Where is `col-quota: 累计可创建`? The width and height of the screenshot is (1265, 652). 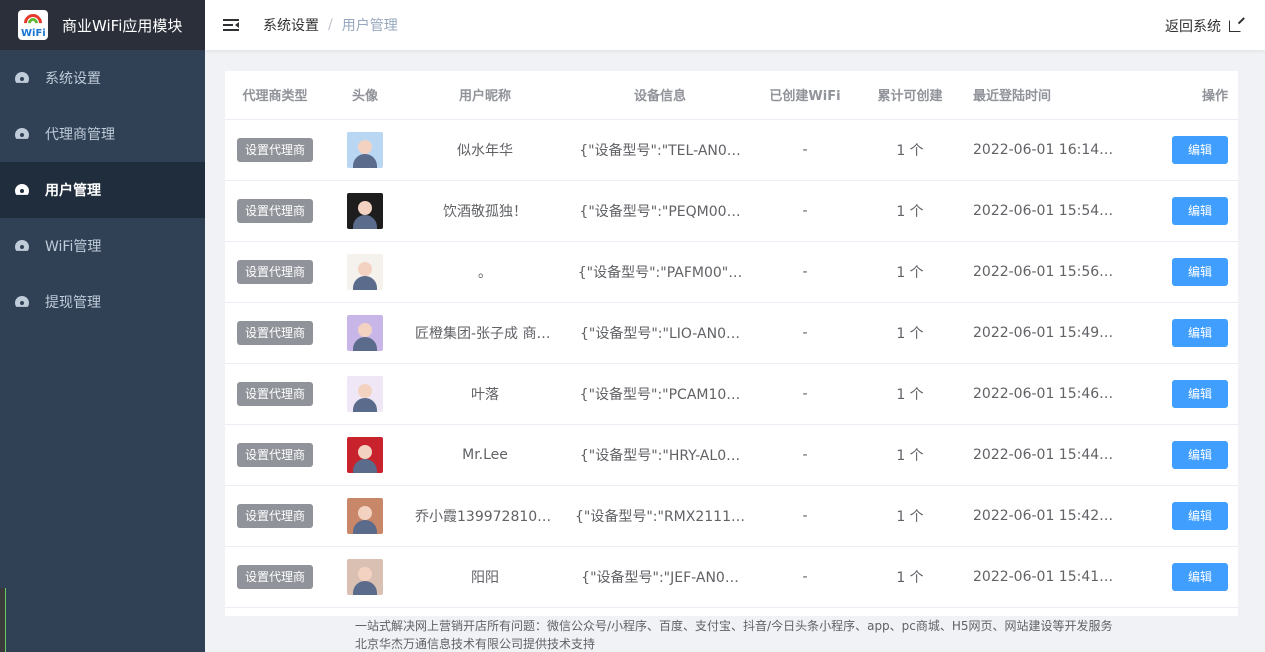
col-quota: 累计可创建 is located at coordinates (910, 95).